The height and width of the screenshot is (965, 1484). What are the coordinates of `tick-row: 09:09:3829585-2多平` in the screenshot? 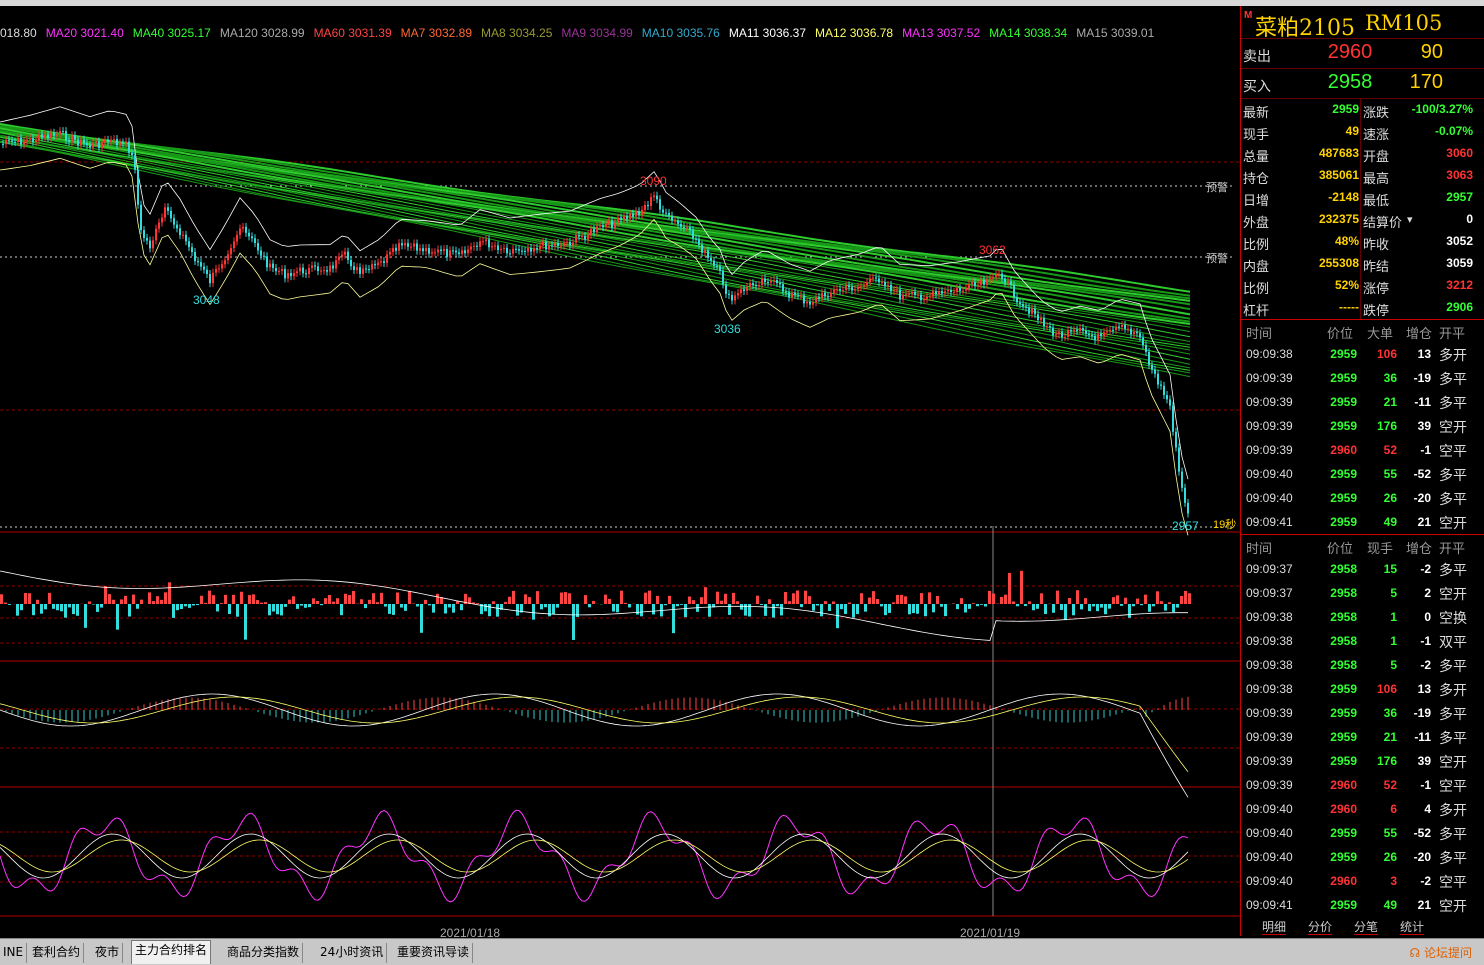 It's located at (1362, 665).